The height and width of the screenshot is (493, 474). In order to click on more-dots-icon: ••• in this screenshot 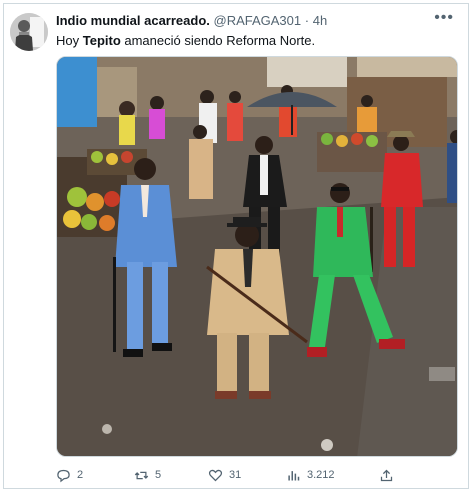, I will do `click(444, 17)`.